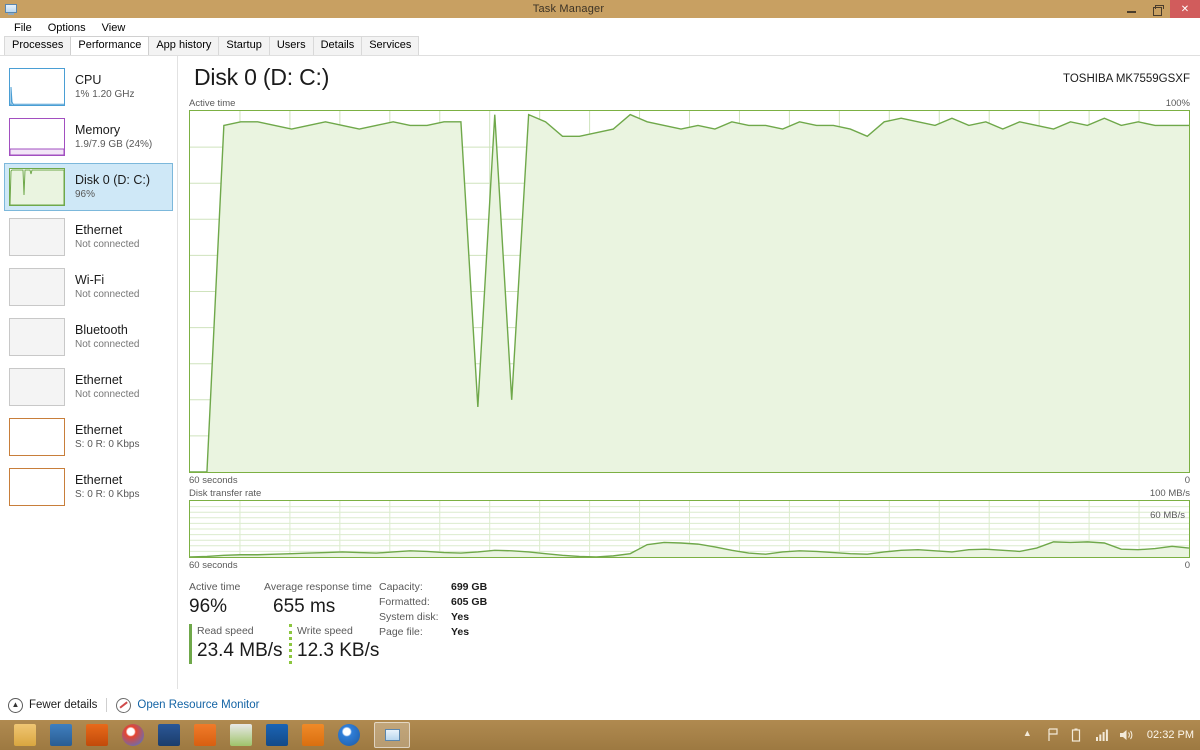 The image size is (1200, 750). I want to click on clock: 02:32 PM, so click(1170, 735).